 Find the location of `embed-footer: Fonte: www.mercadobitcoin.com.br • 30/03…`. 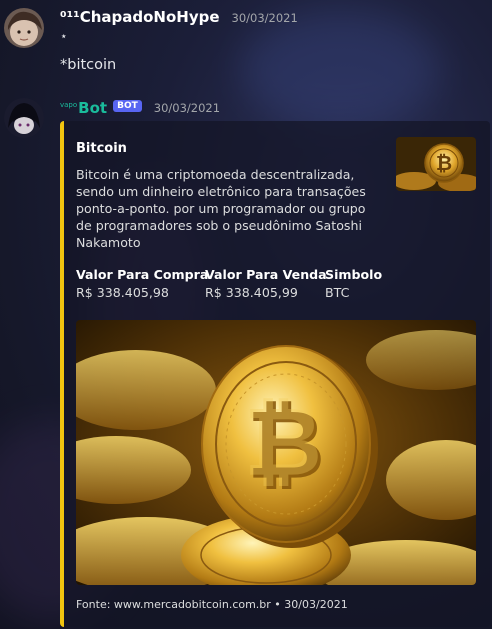

embed-footer: Fonte: www.mercadobitcoin.com.br • 30/03… is located at coordinates (212, 604).